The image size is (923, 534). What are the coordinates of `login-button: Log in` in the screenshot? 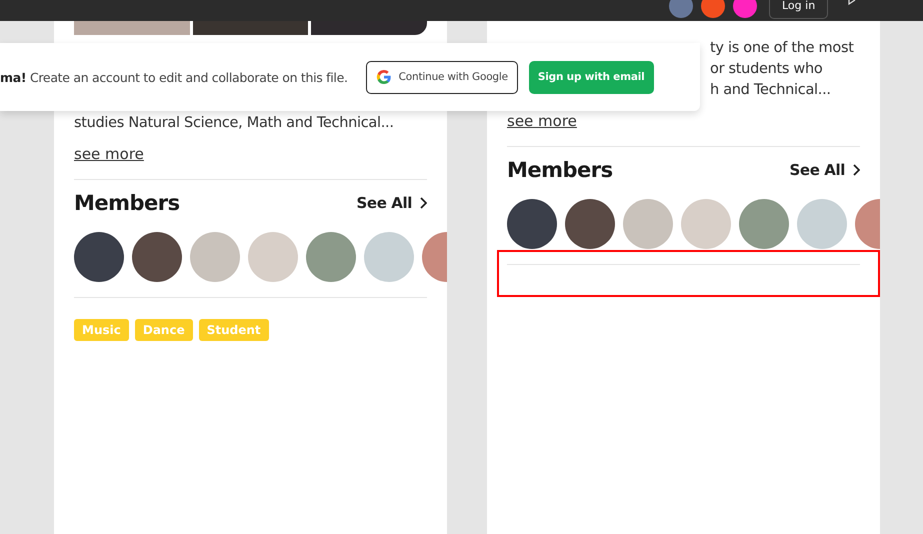 It's located at (798, 9).